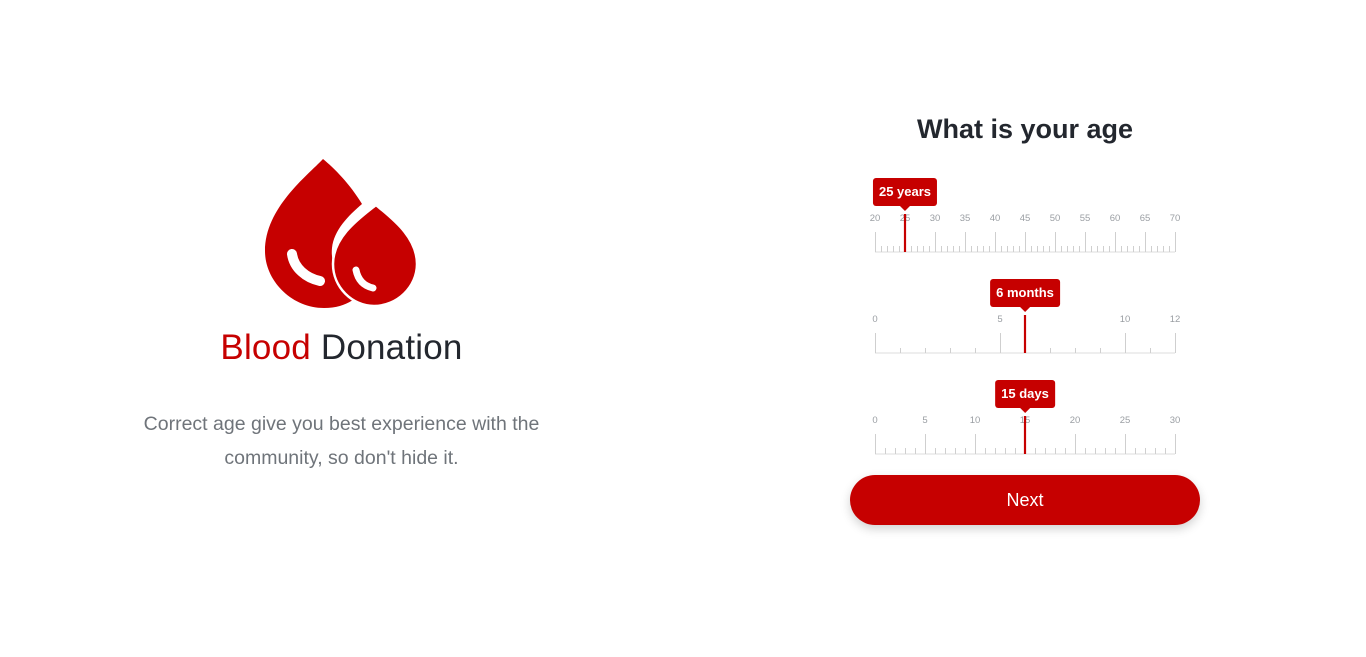 Image resolution: width=1366 pixels, height=657 pixels. What do you see at coordinates (965, 218) in the screenshot?
I see `ruler-tick-label: 35` at bounding box center [965, 218].